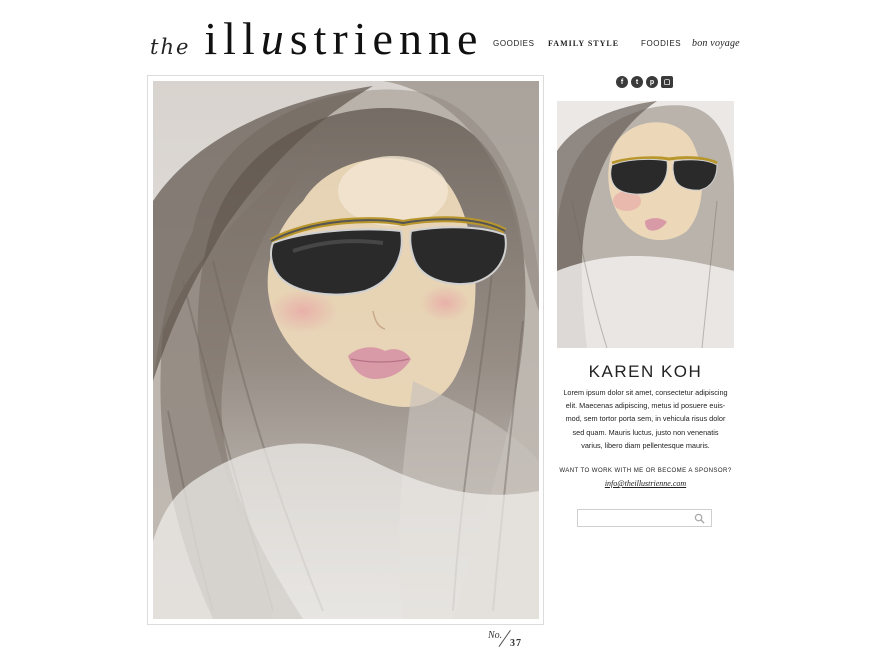 The width and height of the screenshot is (880, 660). I want to click on issue-number: 37, so click(516, 643).